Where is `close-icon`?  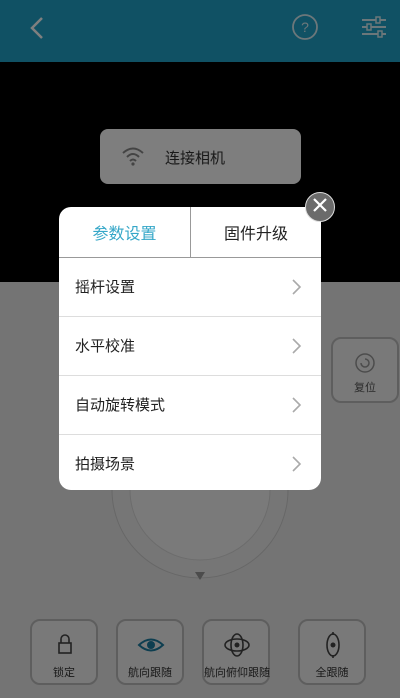
close-icon is located at coordinates (320, 207).